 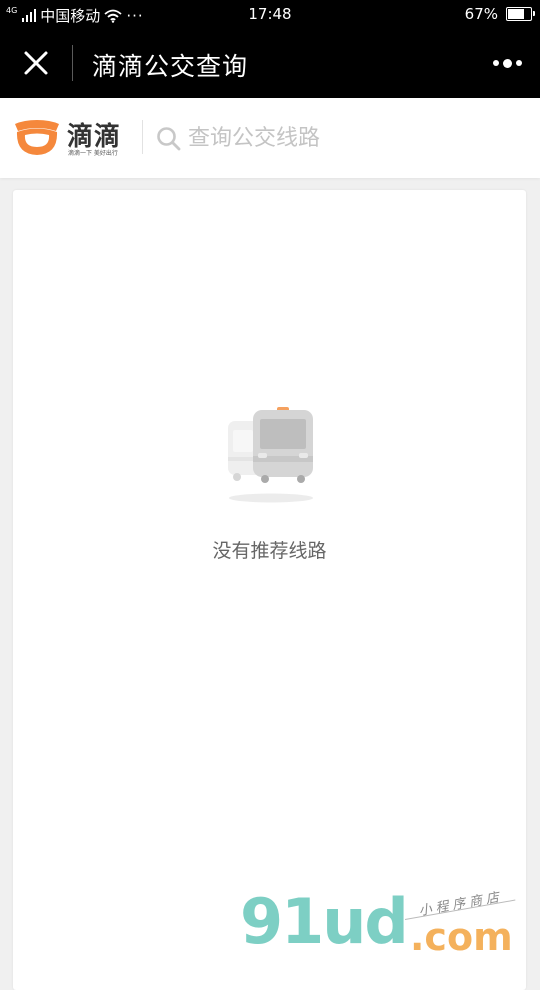 I want to click on didi-logo-icon, so click(x=37, y=137).